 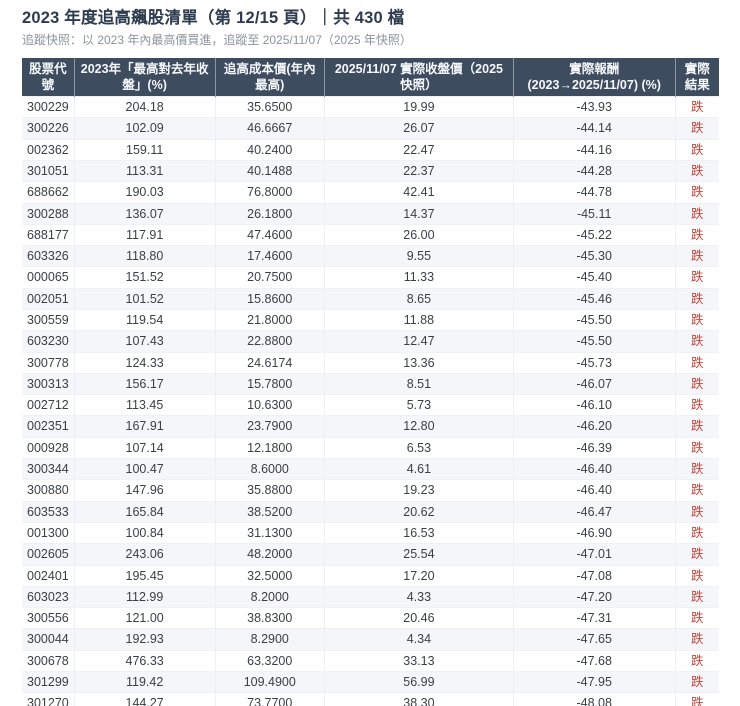 What do you see at coordinates (270, 639) in the screenshot?
I see `chase-cost-cell: 8.2900` at bounding box center [270, 639].